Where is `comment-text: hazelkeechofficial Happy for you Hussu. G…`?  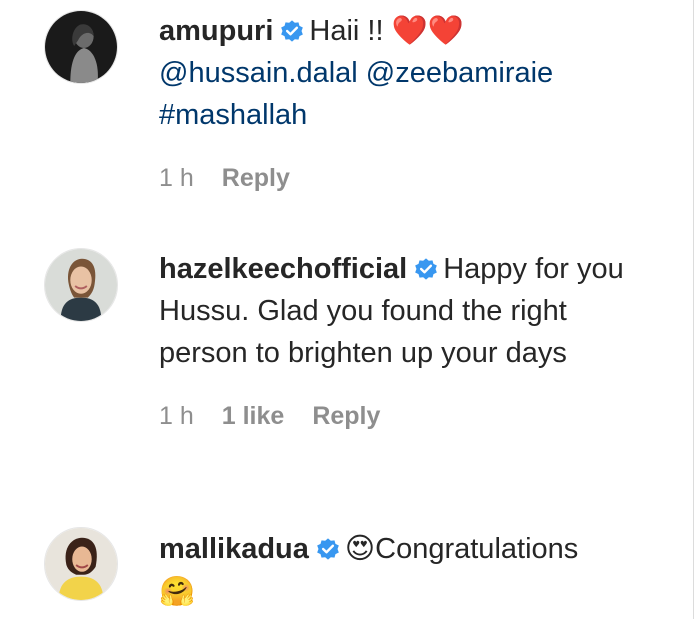
comment-text: hazelkeechofficial Happy for you Hussu. G… is located at coordinates (409, 311).